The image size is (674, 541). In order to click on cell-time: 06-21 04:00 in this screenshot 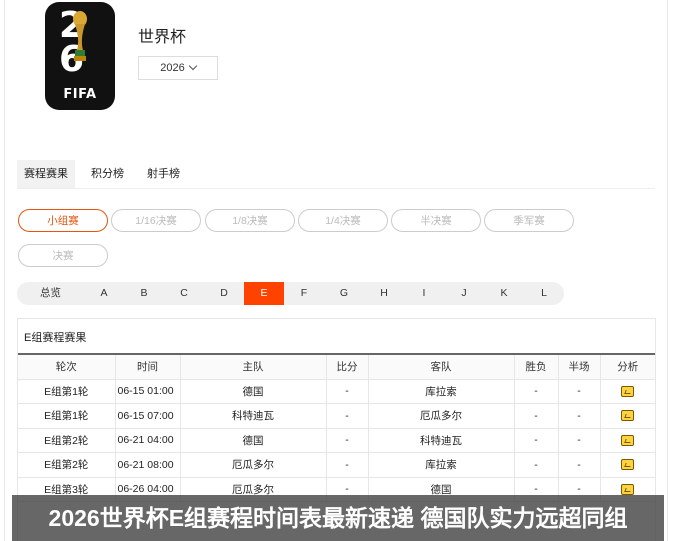, I will do `click(148, 440)`.